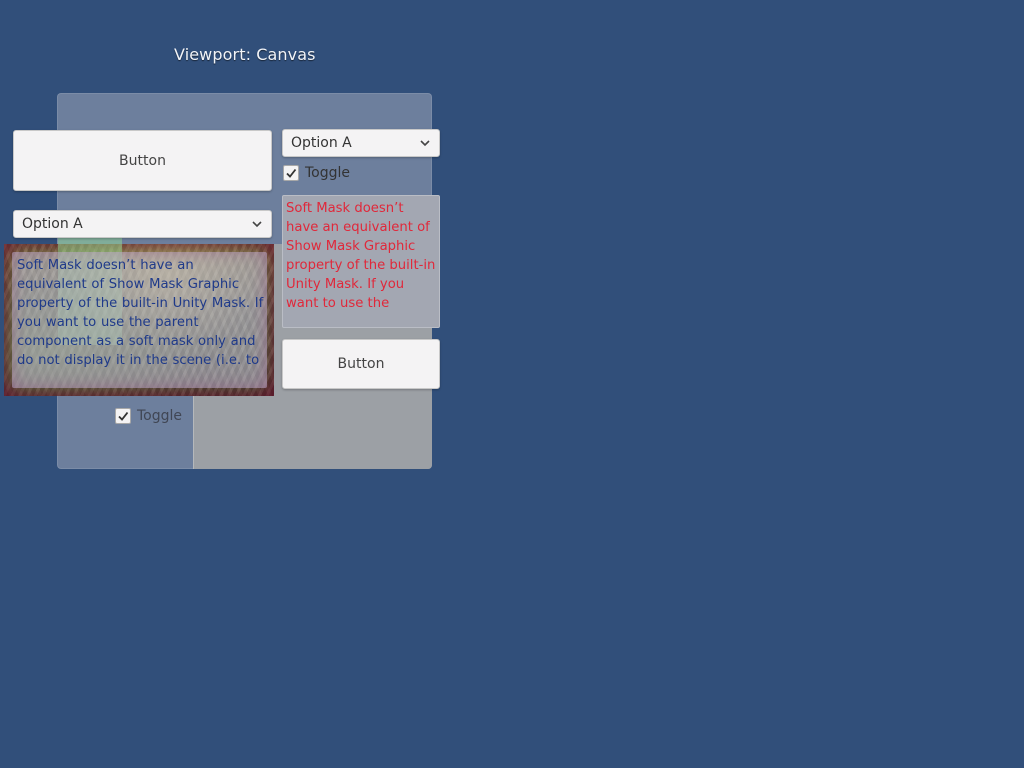  Describe the element at coordinates (160, 416) in the screenshot. I see `toggle-left-label: Toggle` at that location.